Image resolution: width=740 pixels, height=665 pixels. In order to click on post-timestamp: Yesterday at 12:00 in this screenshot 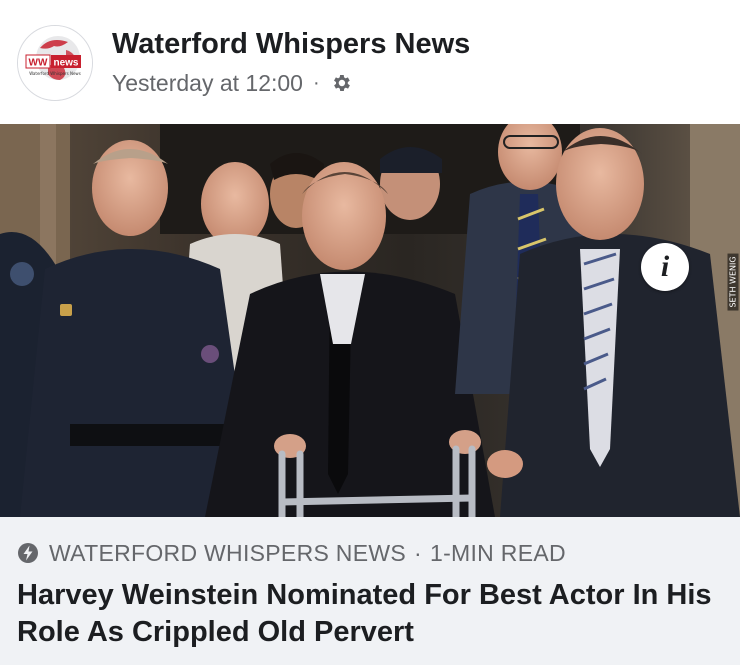, I will do `click(207, 83)`.